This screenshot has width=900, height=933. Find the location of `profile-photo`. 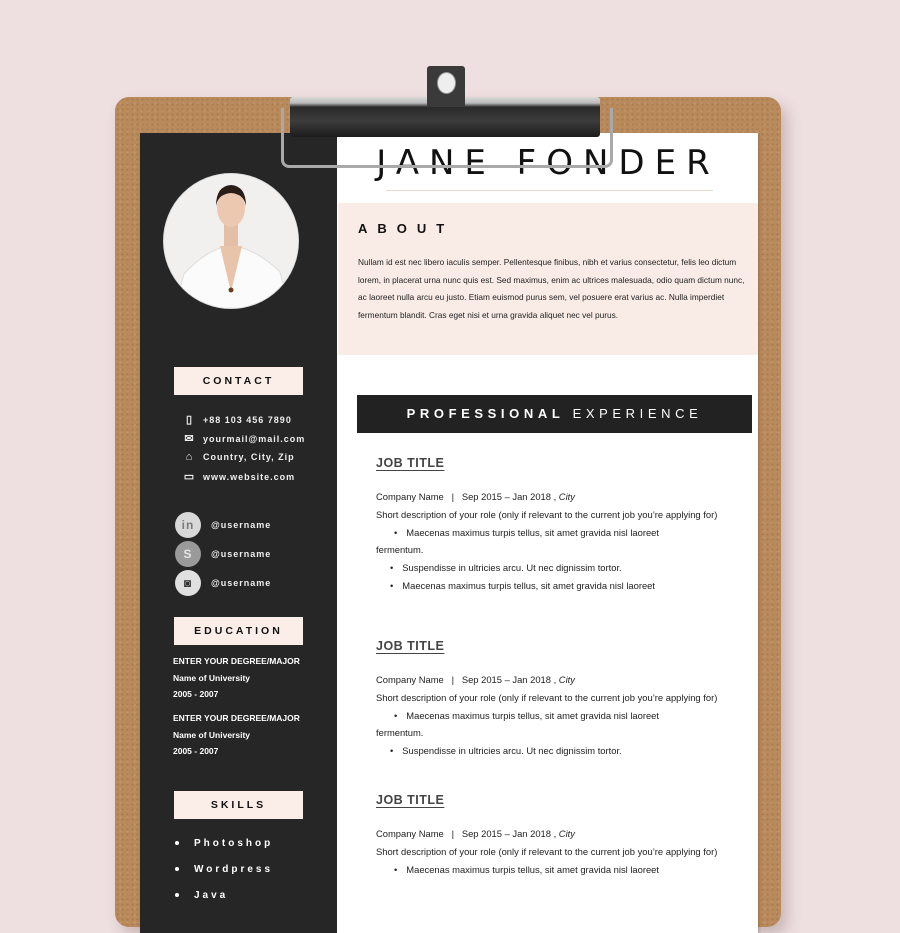

profile-photo is located at coordinates (231, 241).